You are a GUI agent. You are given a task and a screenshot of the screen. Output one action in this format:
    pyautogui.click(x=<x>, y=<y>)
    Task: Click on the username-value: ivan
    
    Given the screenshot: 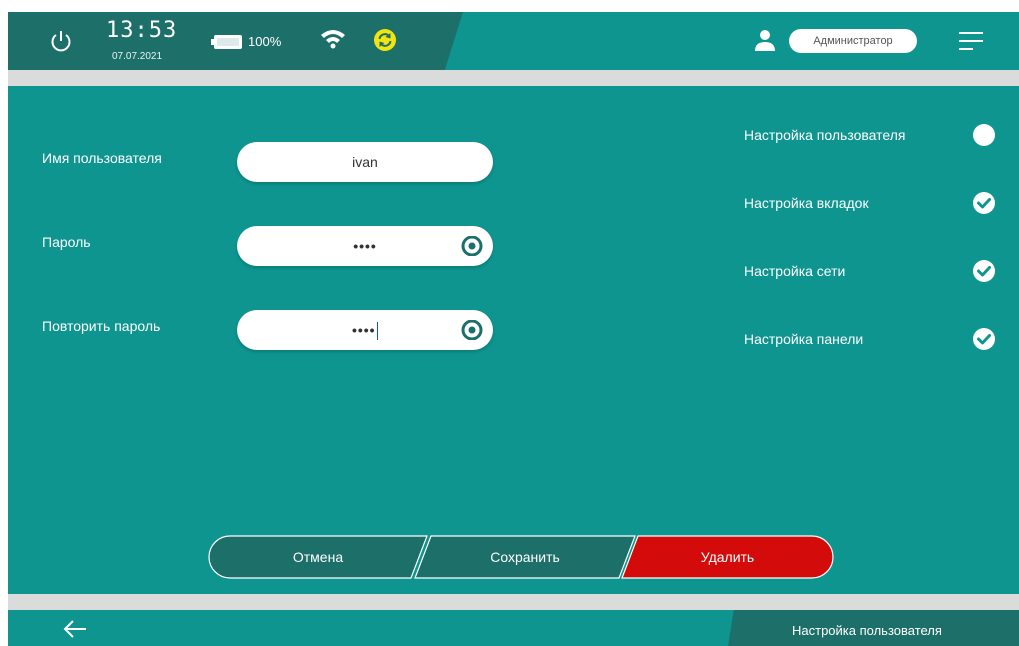 What is the action you would take?
    pyautogui.click(x=365, y=162)
    